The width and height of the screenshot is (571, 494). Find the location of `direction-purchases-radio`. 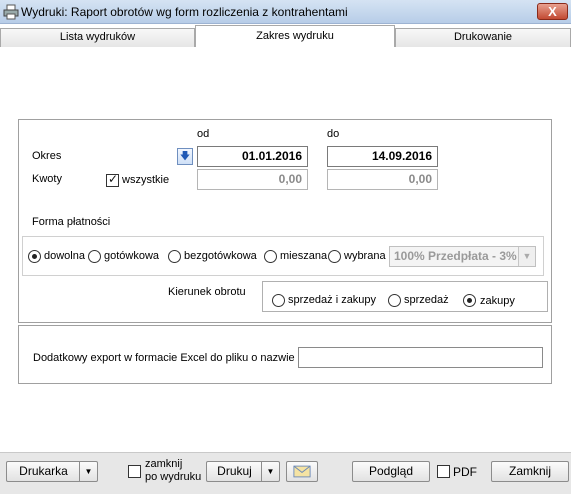

direction-purchases-radio is located at coordinates (469, 300).